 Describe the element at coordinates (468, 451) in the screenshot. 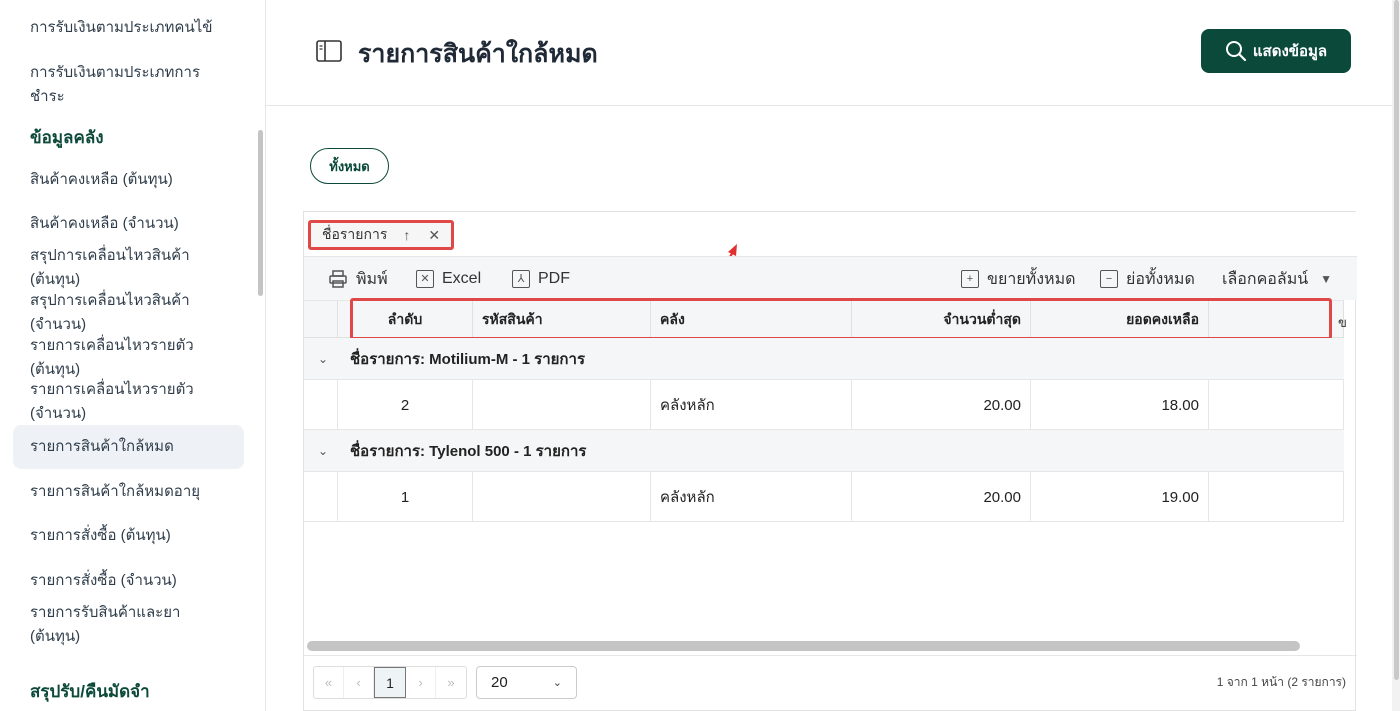

I see `group-label: ชื่อรายการ: Tylenol 500 - 1 รายการ` at that location.